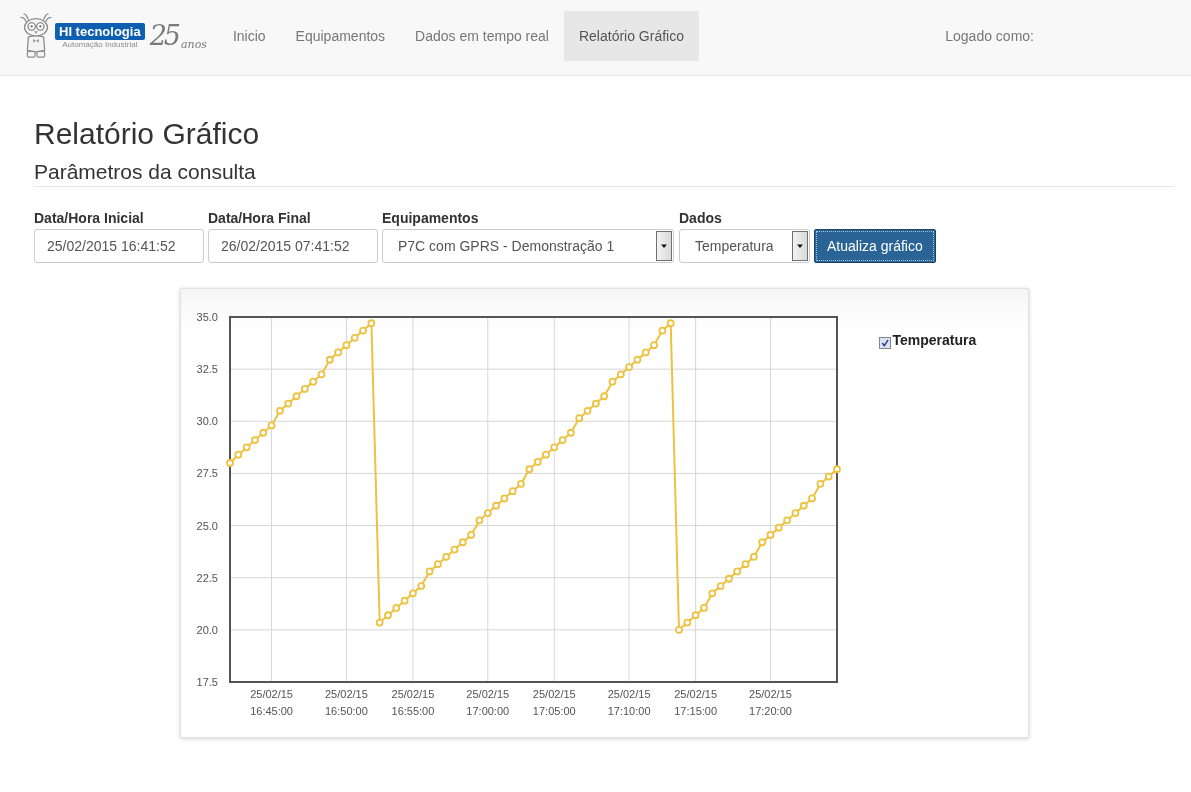  Describe the element at coordinates (119, 246) in the screenshot. I see `datetime-field: 25/02/2015 16:41:52` at that location.